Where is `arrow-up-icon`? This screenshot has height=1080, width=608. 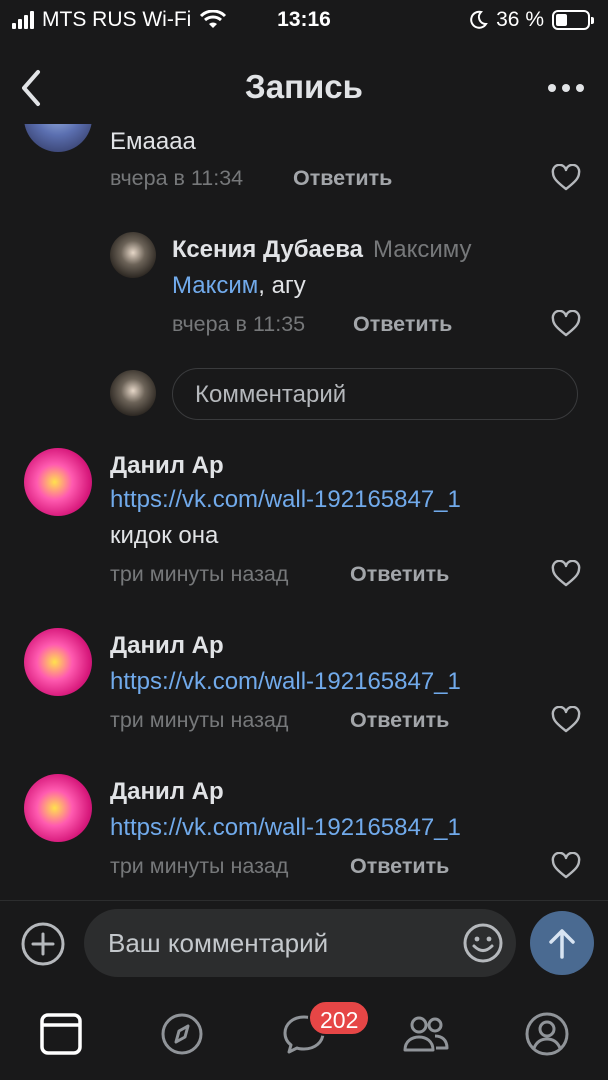 arrow-up-icon is located at coordinates (562, 944).